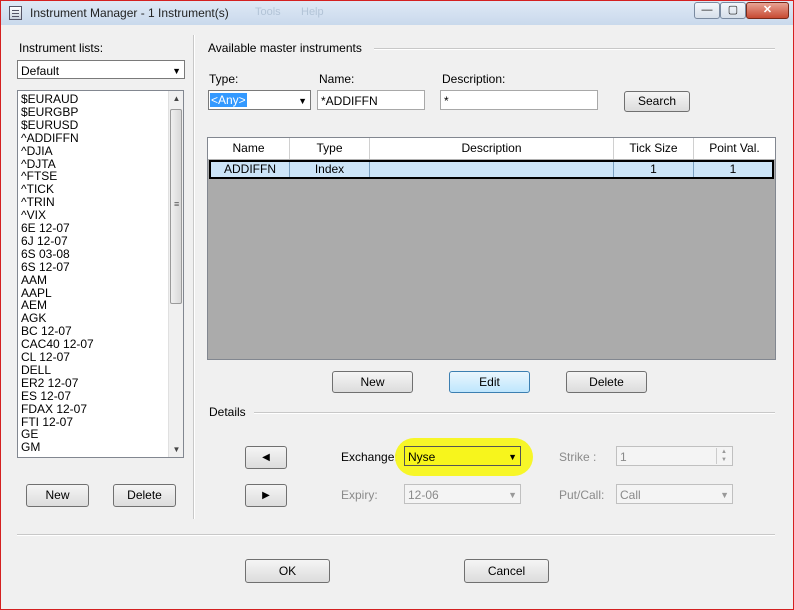  What do you see at coordinates (337, 79) in the screenshot?
I see `name-label: Name:` at bounding box center [337, 79].